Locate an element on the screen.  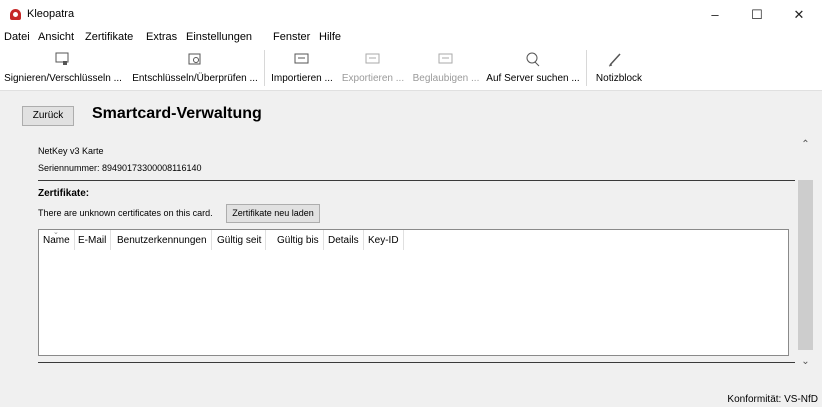
window-title: Kleopatra is located at coordinates (51, 14).